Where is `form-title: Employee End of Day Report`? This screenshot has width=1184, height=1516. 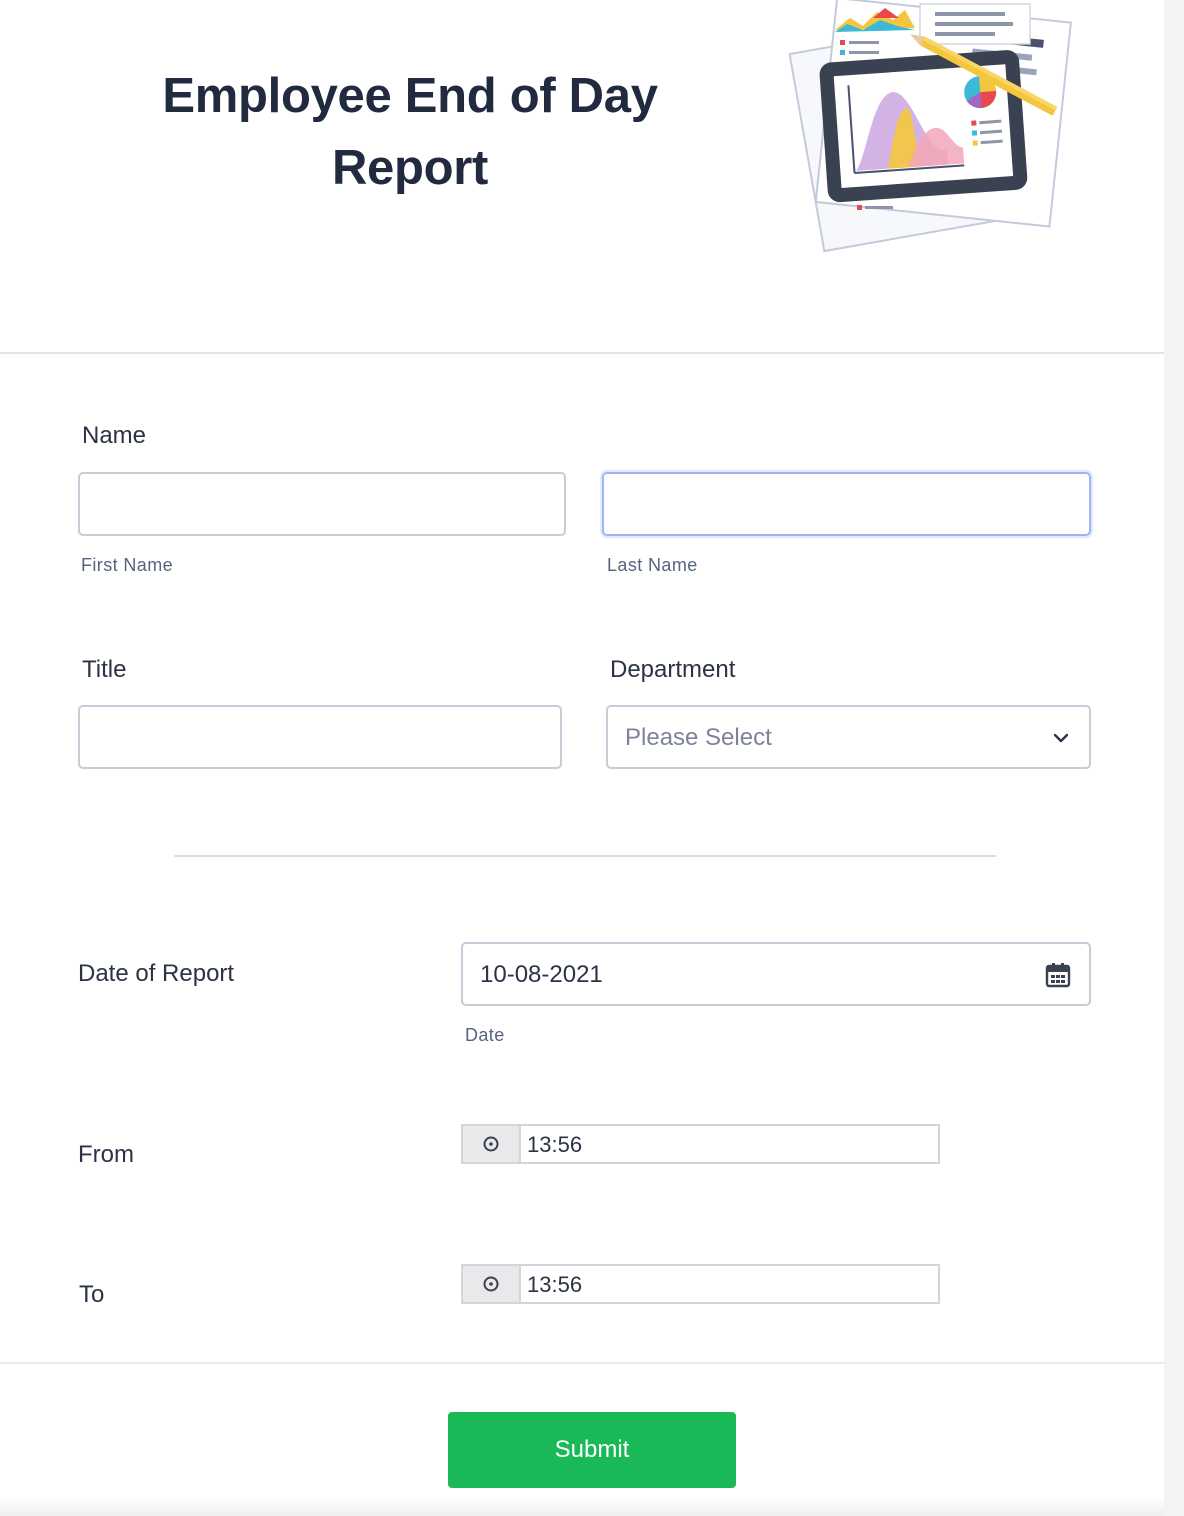
form-title: Employee End of Day Report is located at coordinates (410, 132).